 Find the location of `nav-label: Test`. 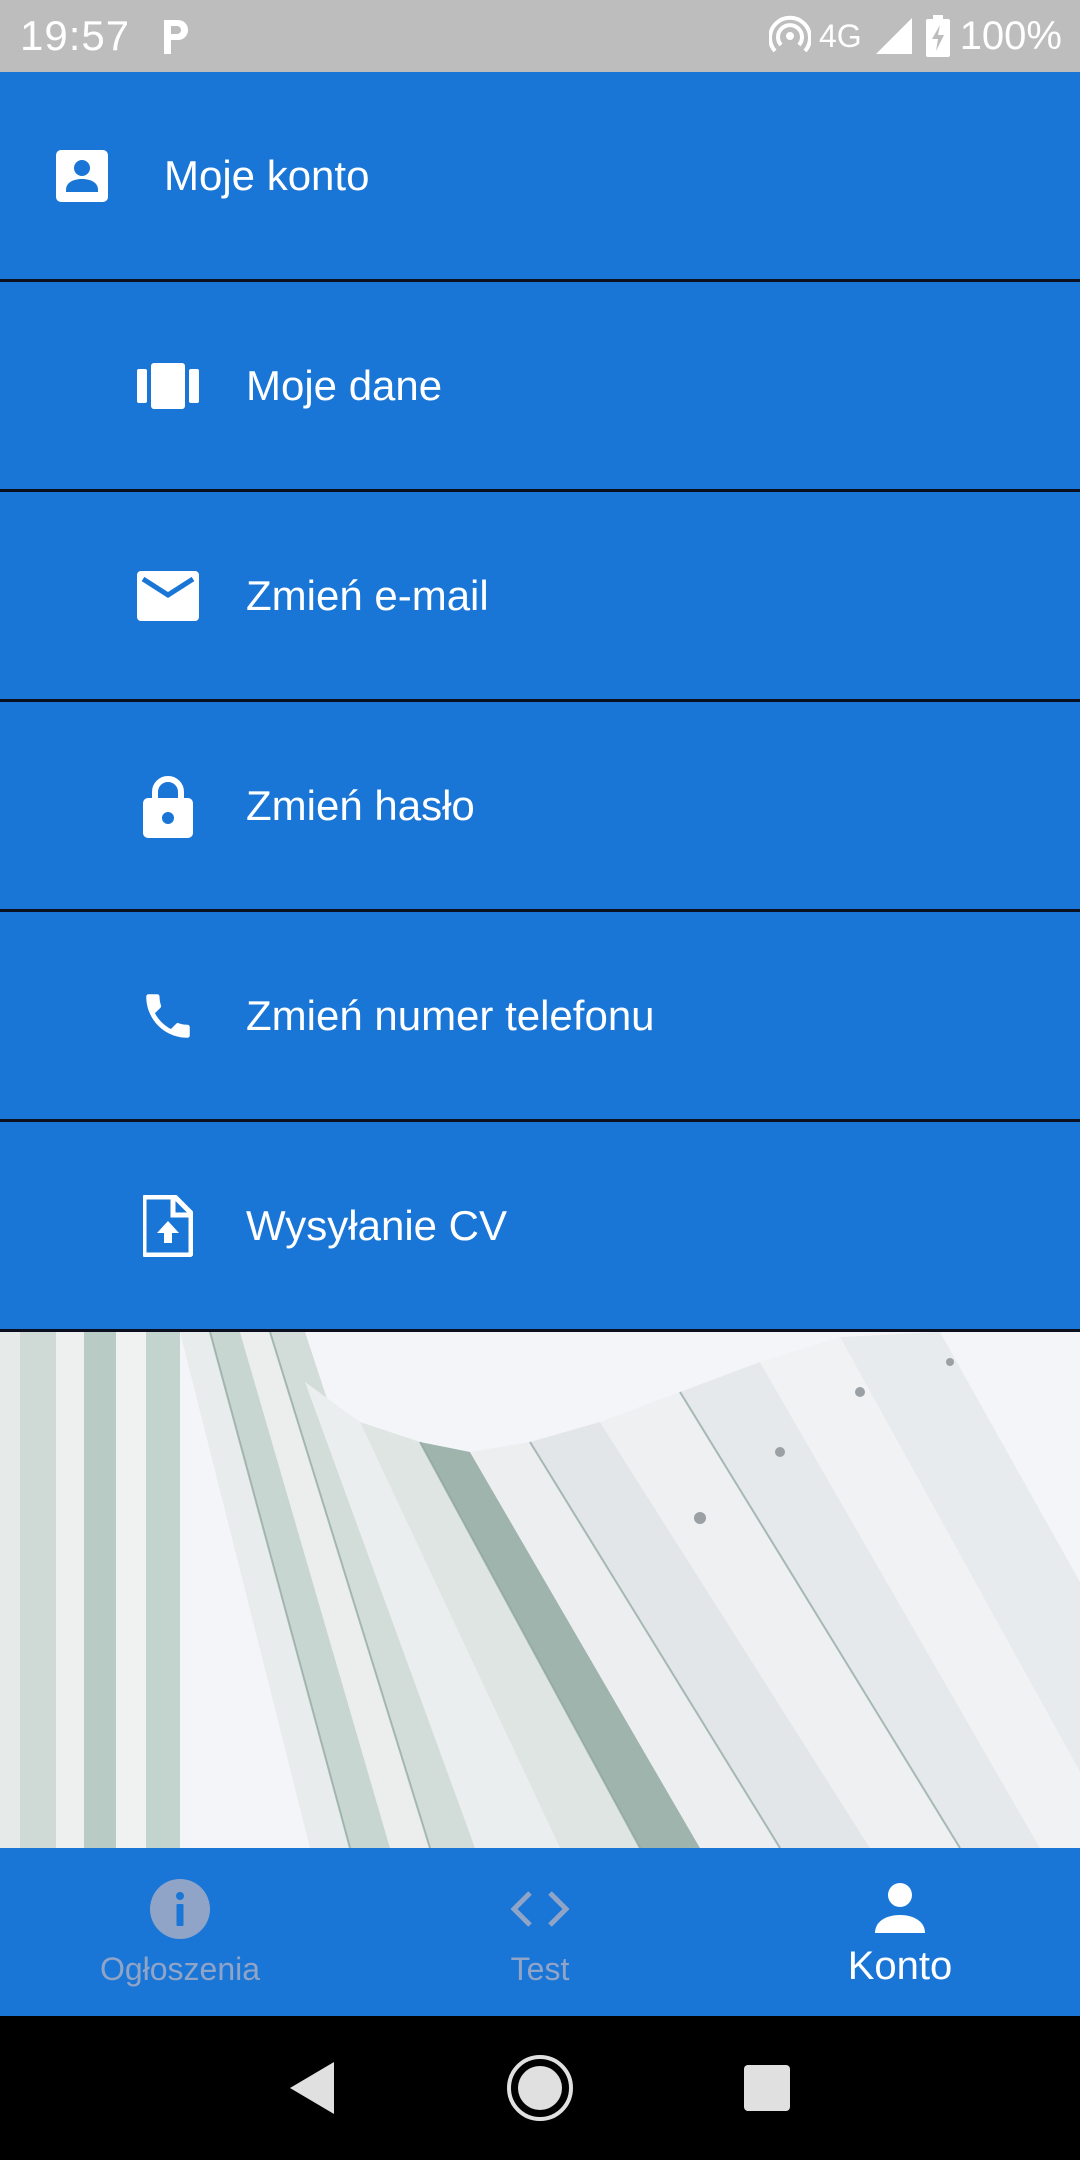

nav-label: Test is located at coordinates (540, 1968).